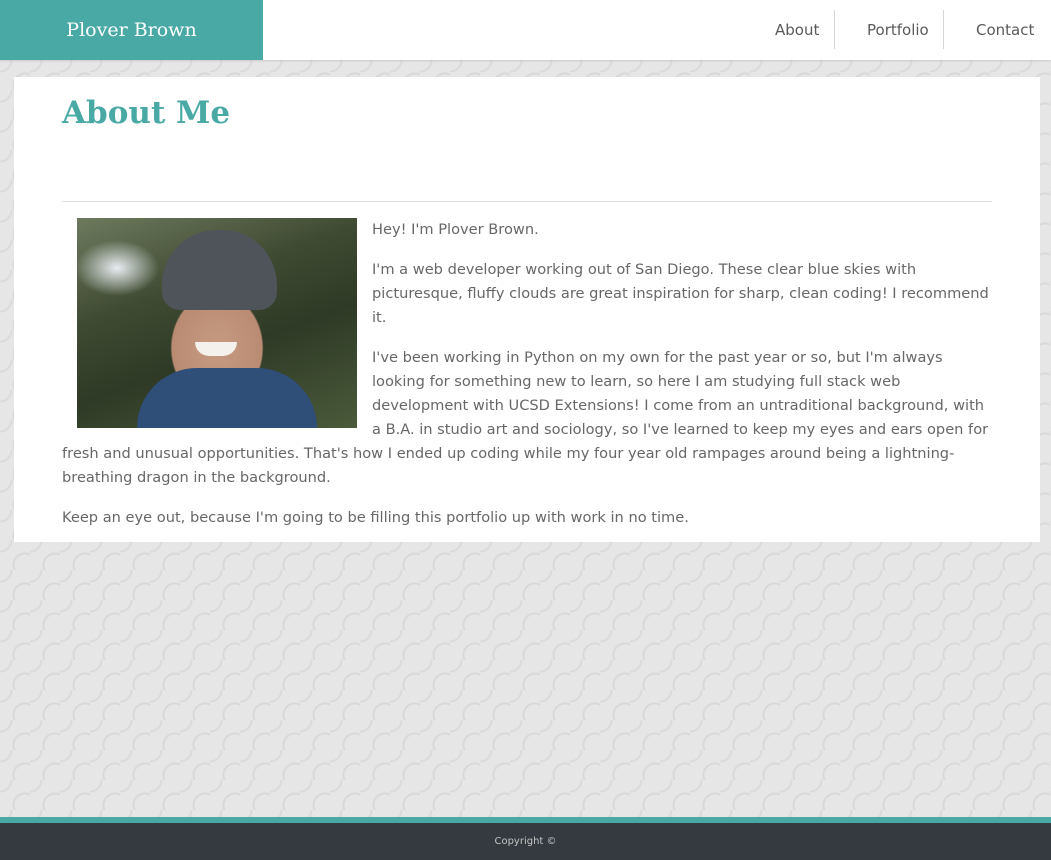 The width and height of the screenshot is (1051, 860). Describe the element at coordinates (131, 30) in the screenshot. I see `brand-logo-link: Plover Brown` at that location.